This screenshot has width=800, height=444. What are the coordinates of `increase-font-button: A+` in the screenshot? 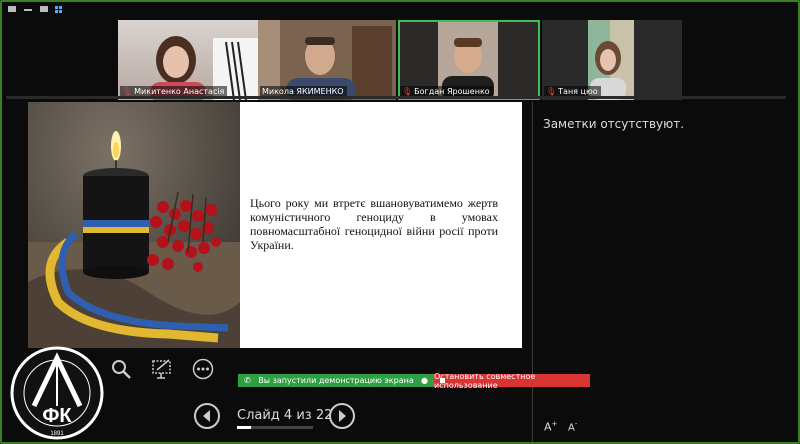 It's located at (550, 427).